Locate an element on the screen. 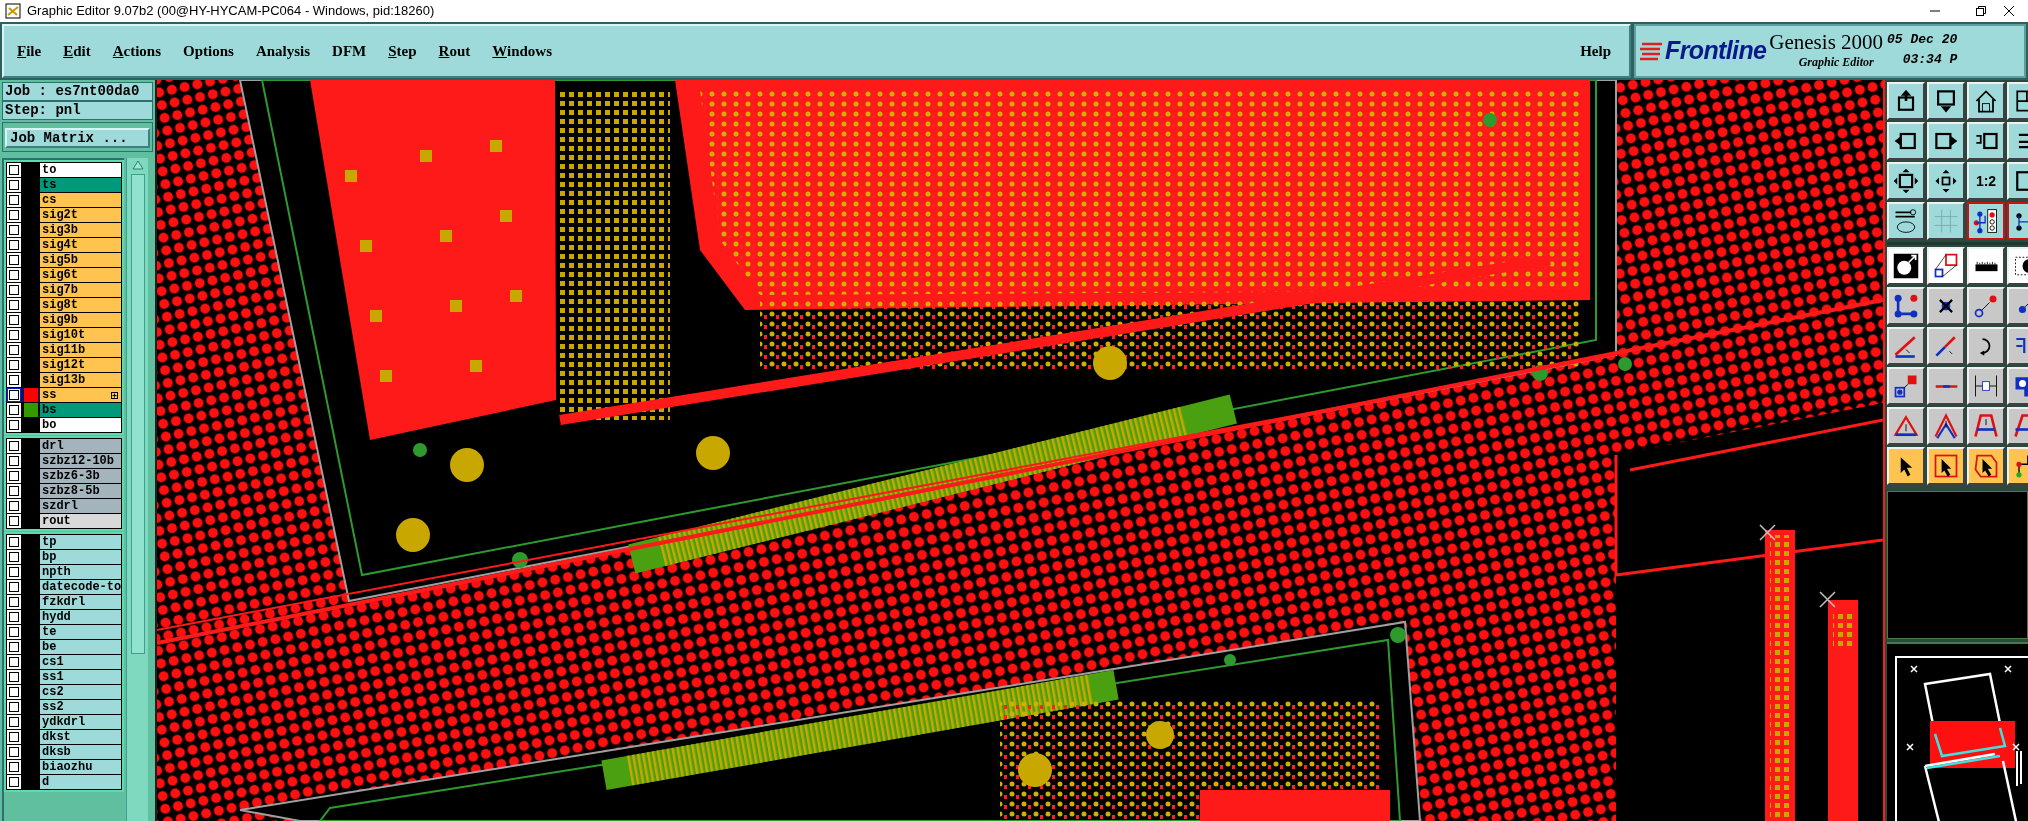 Image resolution: width=2028 pixels, height=821 pixels. layer-row: hydd is located at coordinates (64, 617).